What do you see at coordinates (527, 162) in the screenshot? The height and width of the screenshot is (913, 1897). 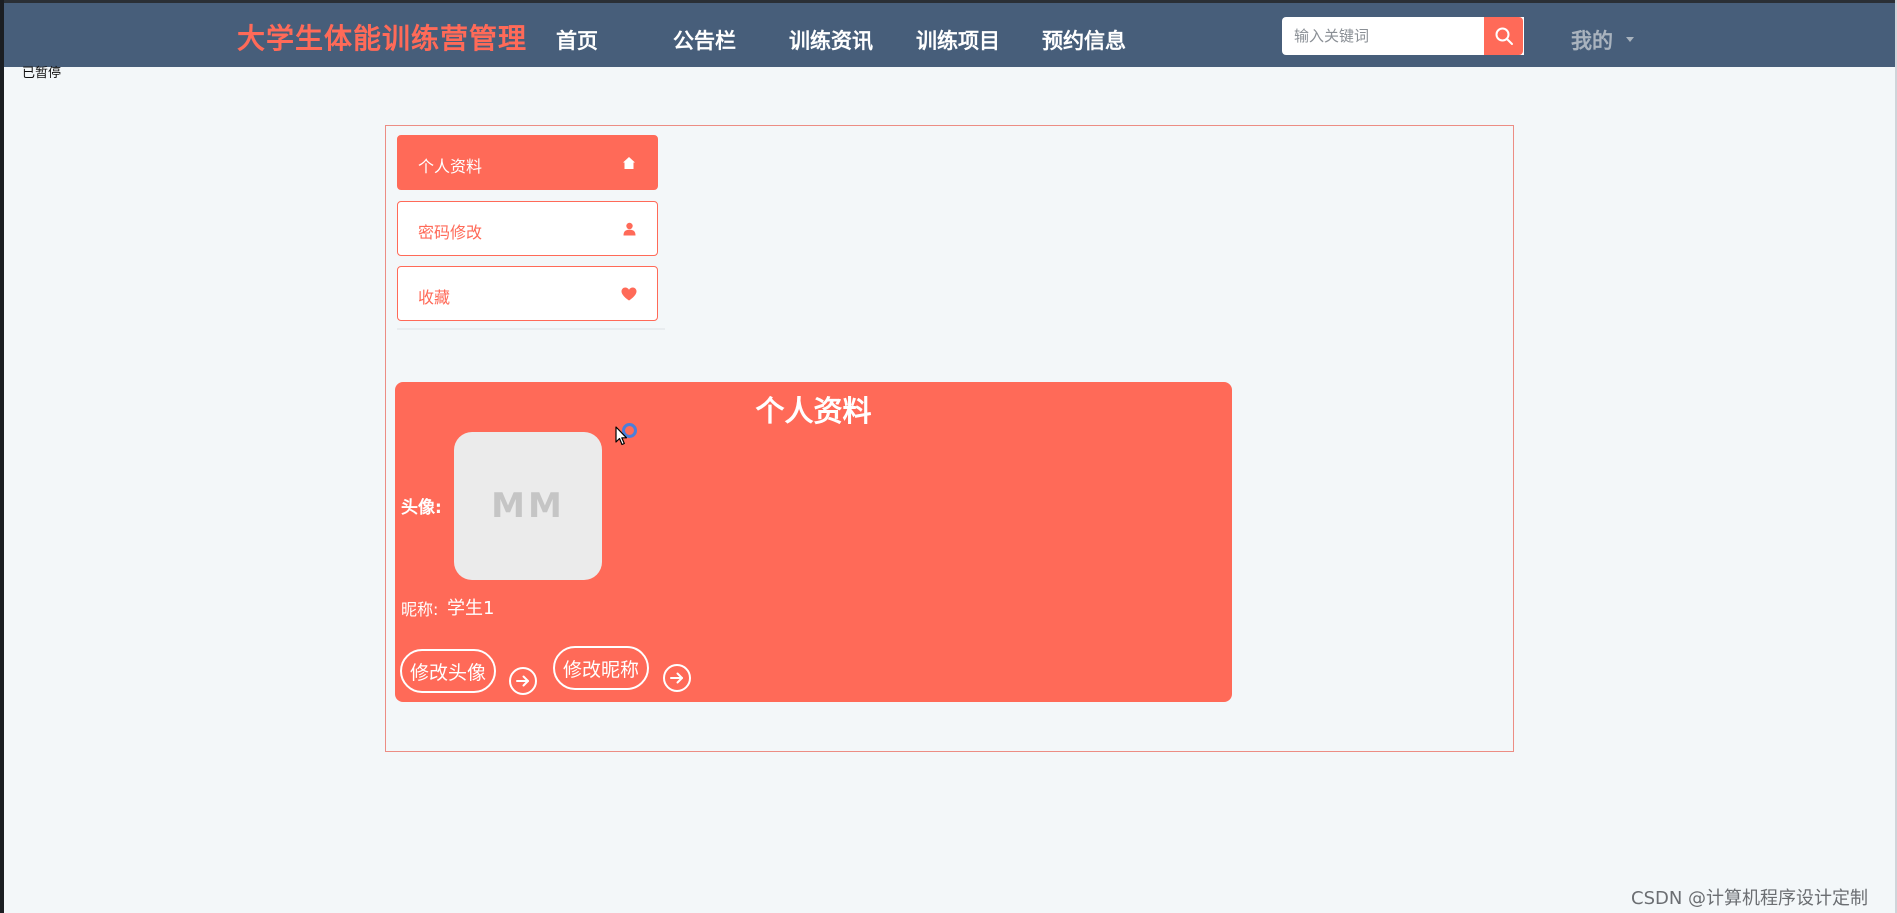 I see `sidebar-item-profile: 个人资料` at bounding box center [527, 162].